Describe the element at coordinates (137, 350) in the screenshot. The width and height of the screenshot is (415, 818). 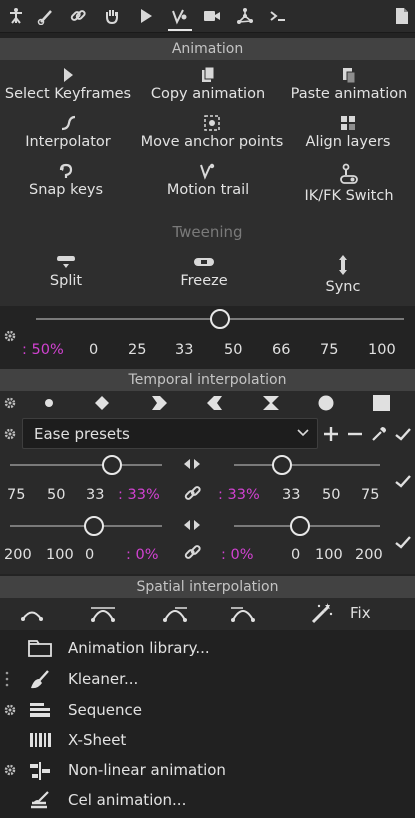
I see `tween-preset-25: 25` at that location.